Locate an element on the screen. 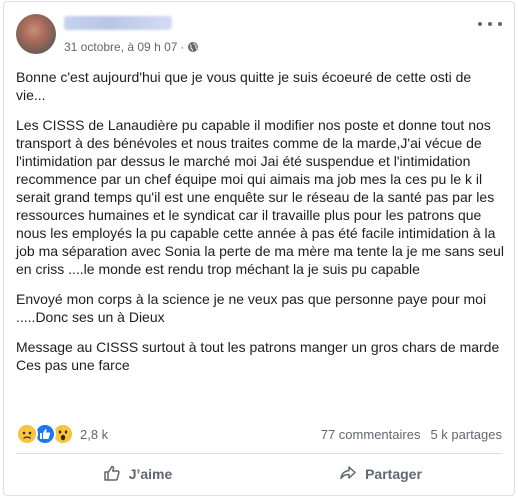 Image resolution: width=518 pixels, height=500 pixels. more-options-icon is located at coordinates (490, 24).